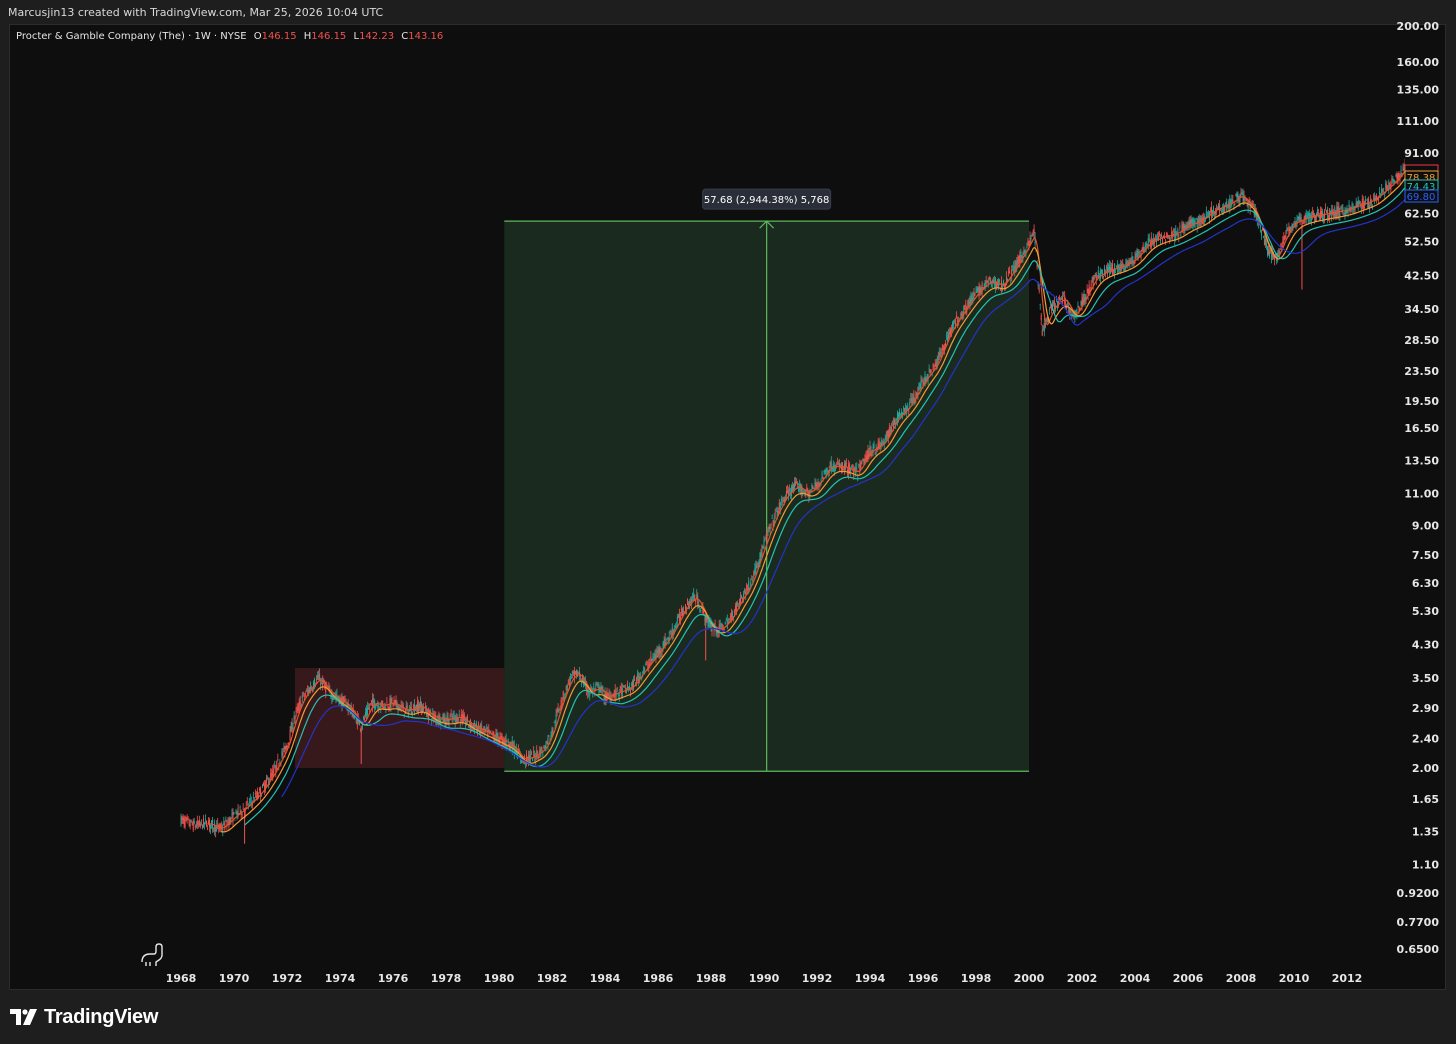  I want to click on low-value: 142.23, so click(377, 36).